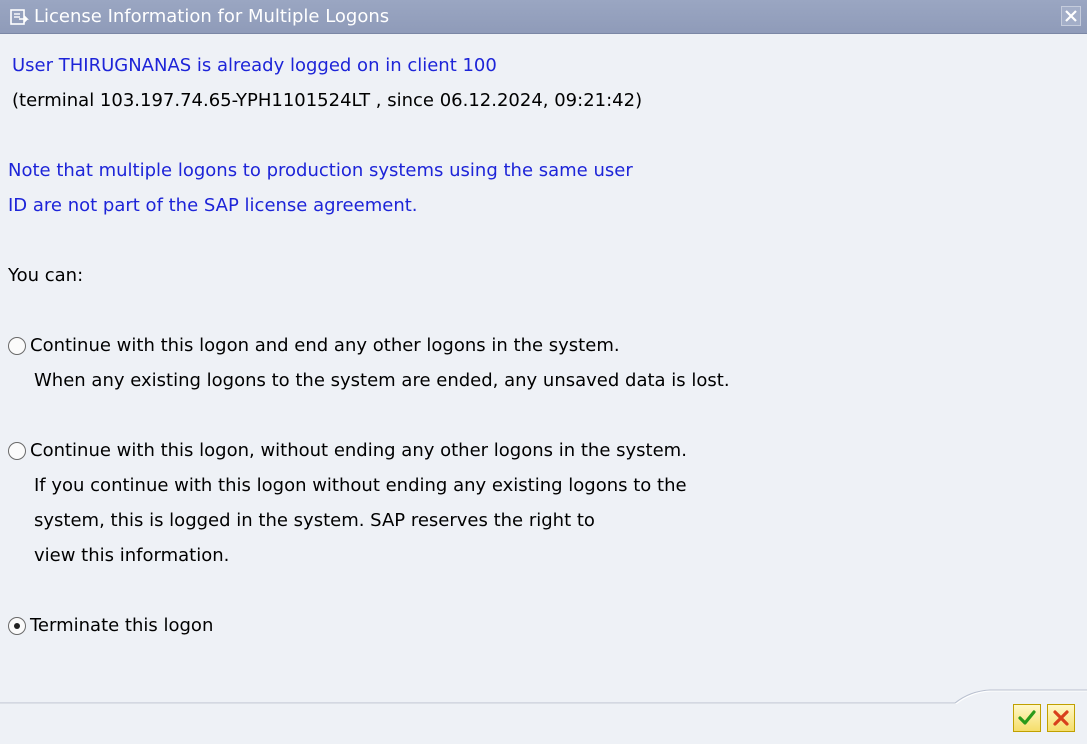 The image size is (1087, 744). Describe the element at coordinates (19, 17) in the screenshot. I see `dialog-icon` at that location.